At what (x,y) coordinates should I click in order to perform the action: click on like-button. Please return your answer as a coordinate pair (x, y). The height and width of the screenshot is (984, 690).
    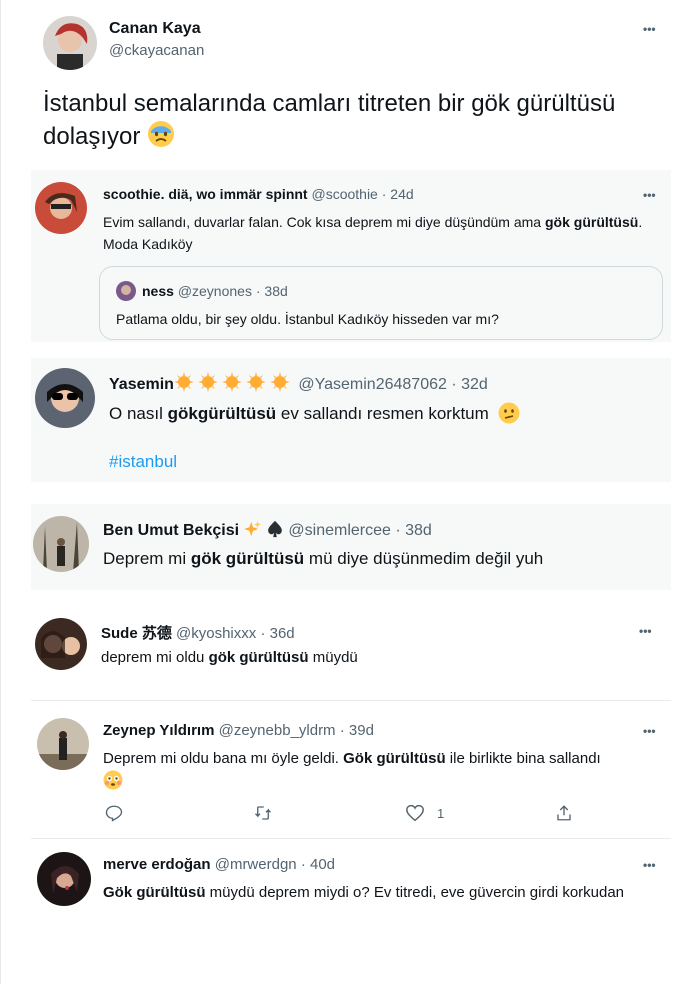
    Looking at the image, I should click on (415, 813).